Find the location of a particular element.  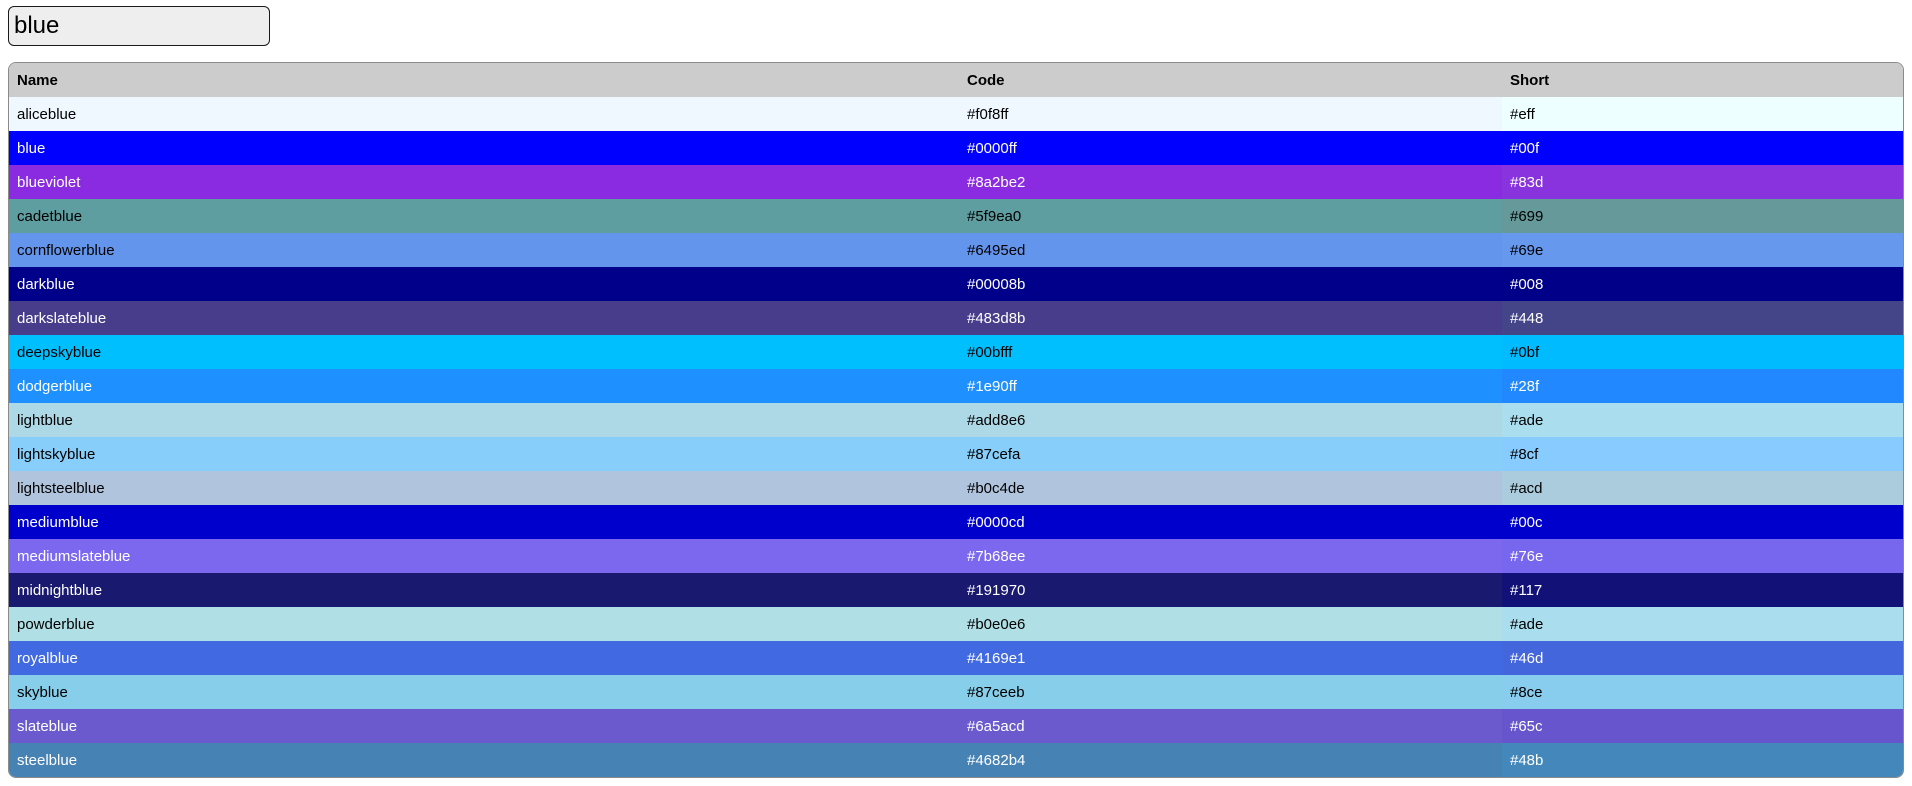

table-row: powderblue #b0e0e6 #ade is located at coordinates (956, 624).